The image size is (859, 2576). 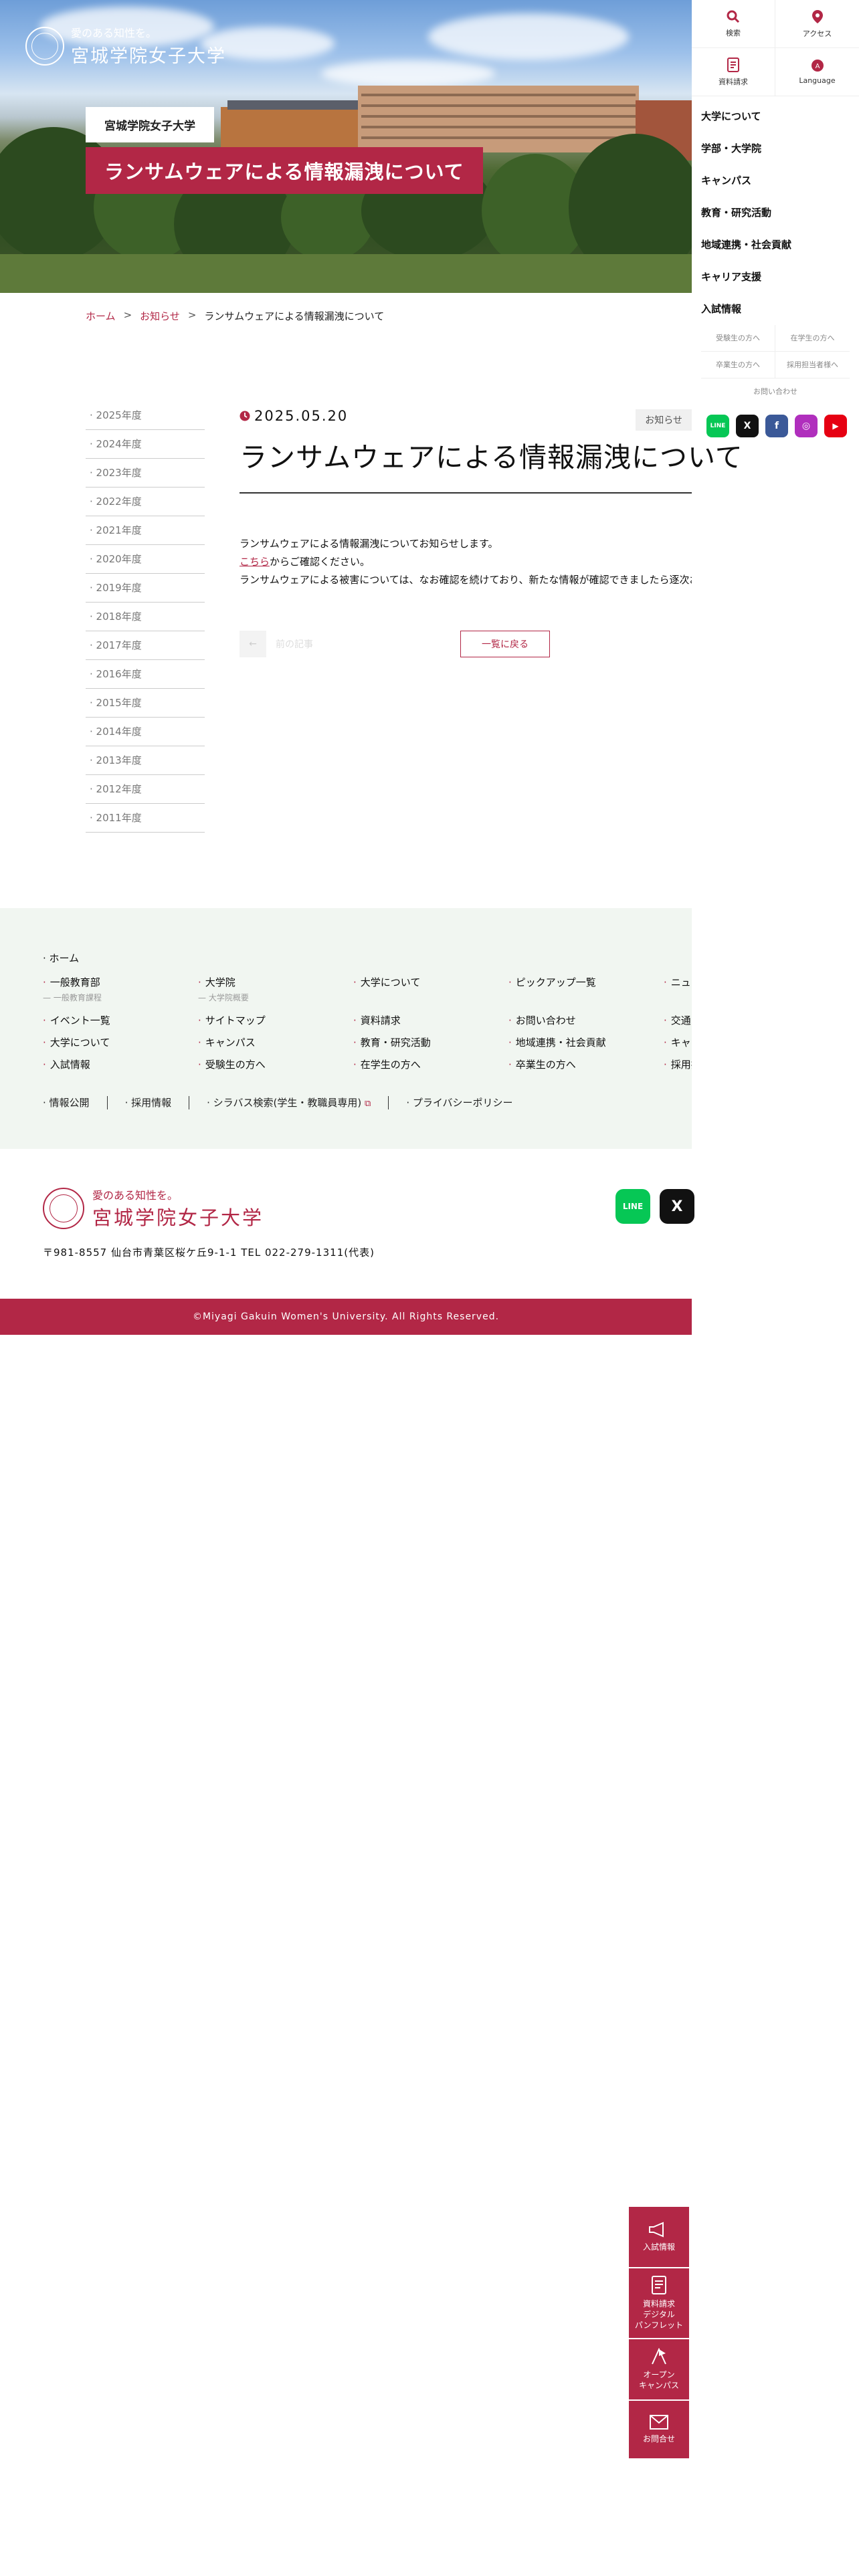 What do you see at coordinates (659, 2303) in the screenshot?
I see `brochure-request-button: 資料請求 デジタル パンフレット` at bounding box center [659, 2303].